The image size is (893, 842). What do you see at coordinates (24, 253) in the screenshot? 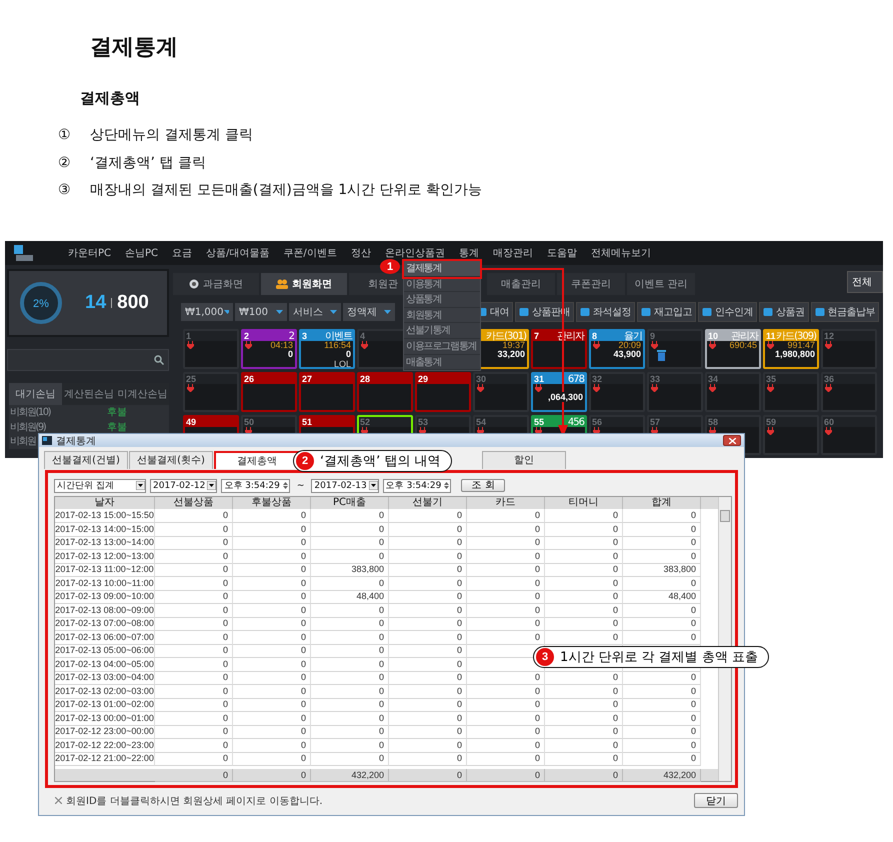
I see `logo-icon` at bounding box center [24, 253].